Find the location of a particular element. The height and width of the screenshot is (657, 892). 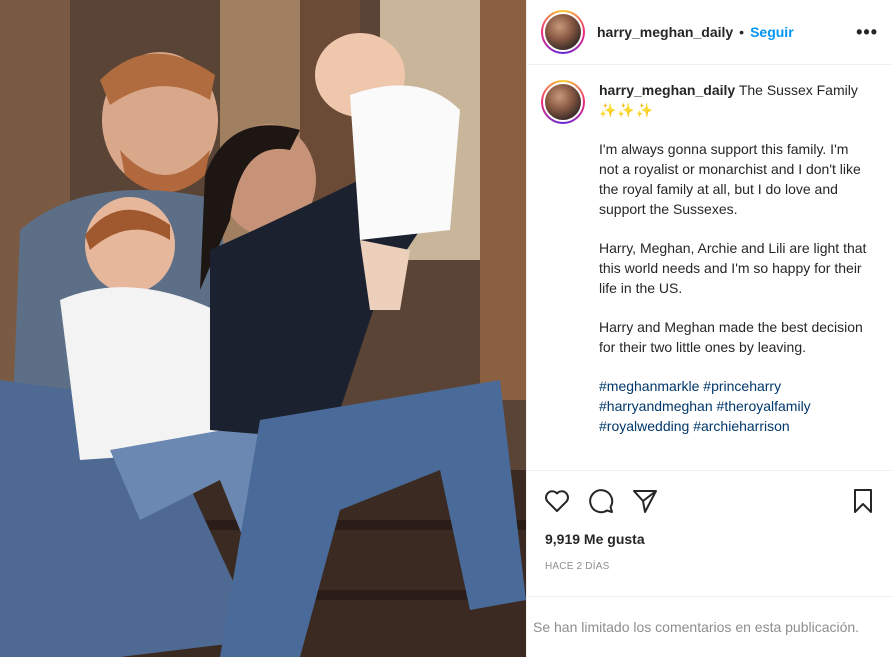

header-username: harry_meghan_daily is located at coordinates (665, 32).